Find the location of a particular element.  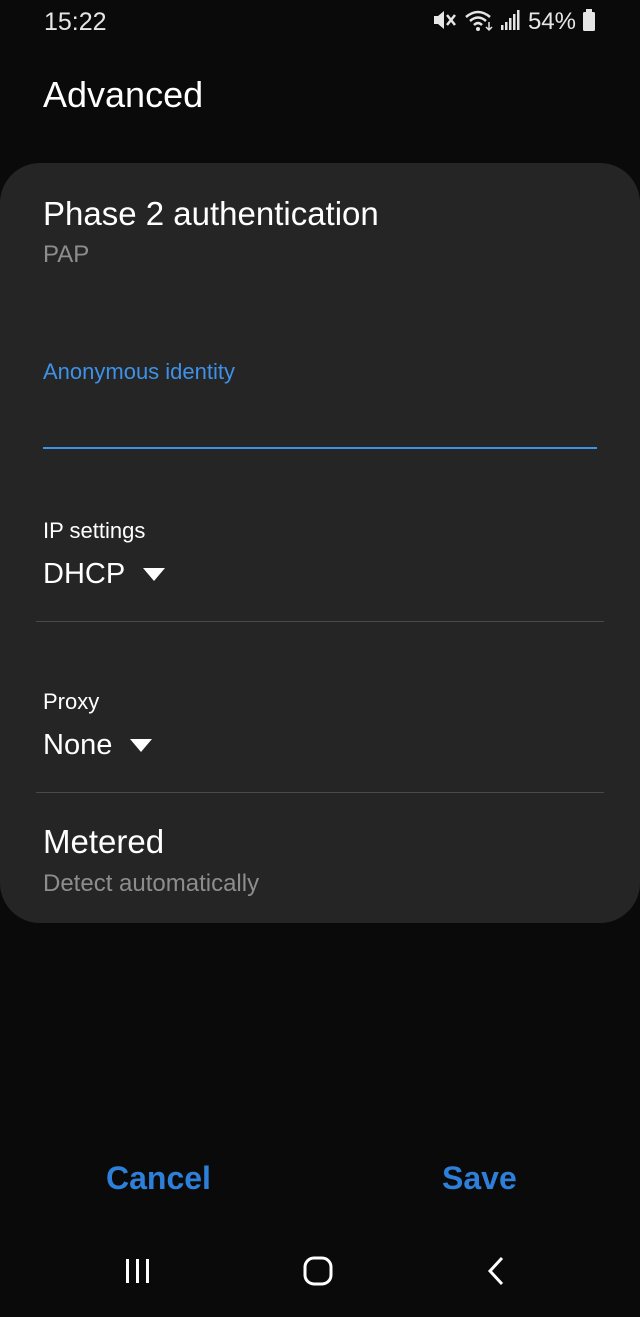

phase2-title: Phase 2 authentication is located at coordinates (211, 213).